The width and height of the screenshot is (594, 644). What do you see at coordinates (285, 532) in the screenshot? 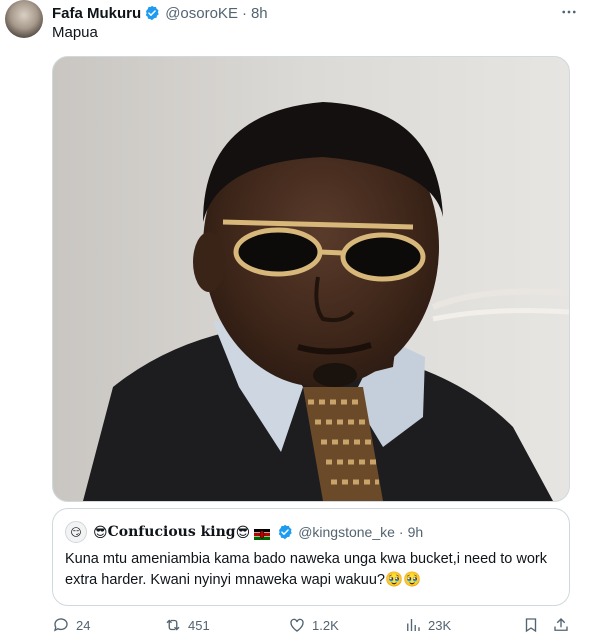
I see `quoted-verified-badge-icon` at bounding box center [285, 532].